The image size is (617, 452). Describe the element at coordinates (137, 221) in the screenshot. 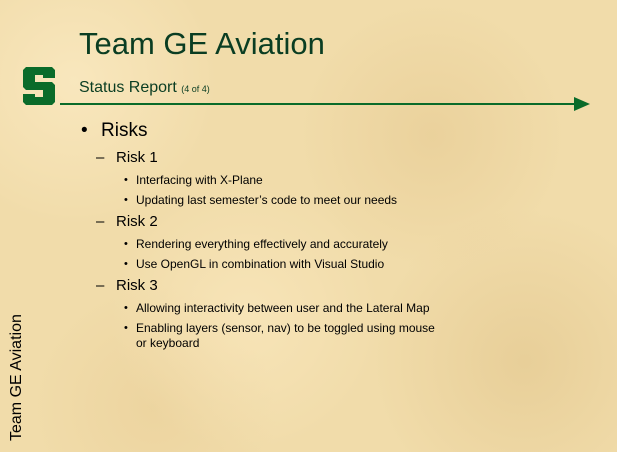

I see `risk-label: Risk 2` at that location.